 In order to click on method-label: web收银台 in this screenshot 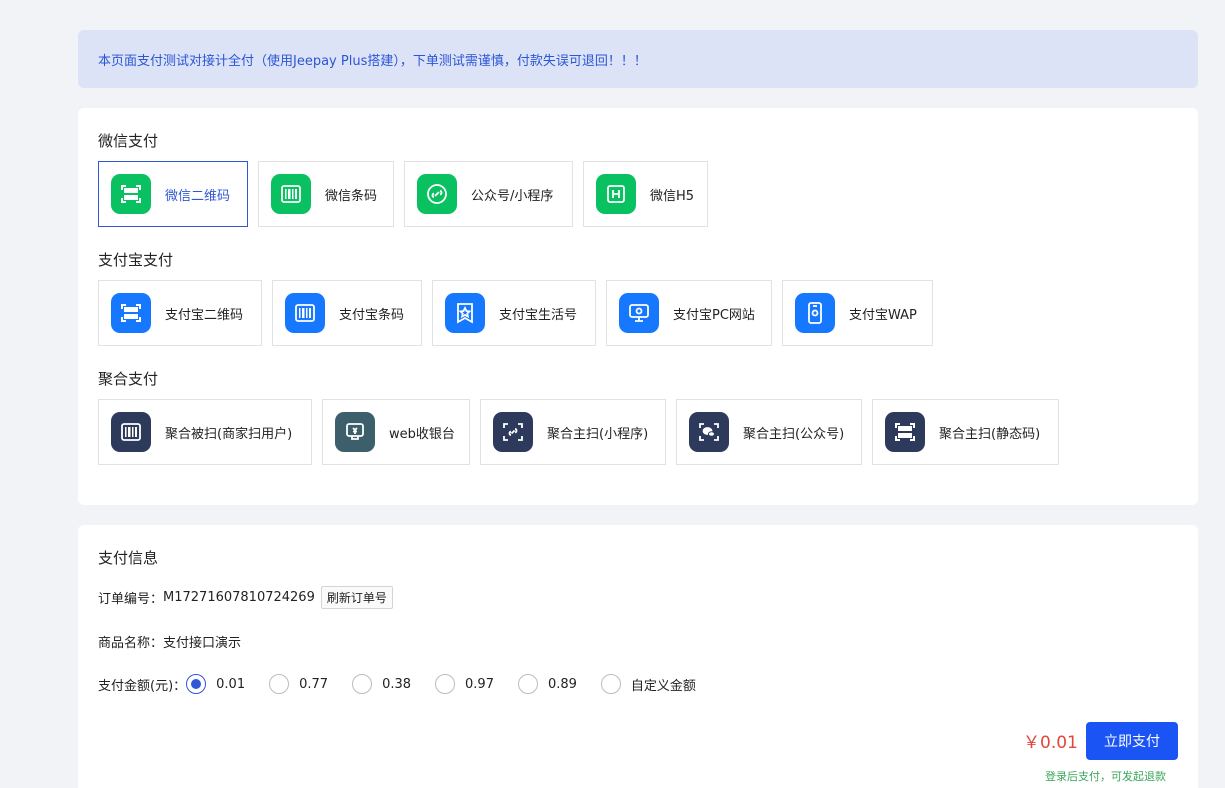, I will do `click(422, 434)`.